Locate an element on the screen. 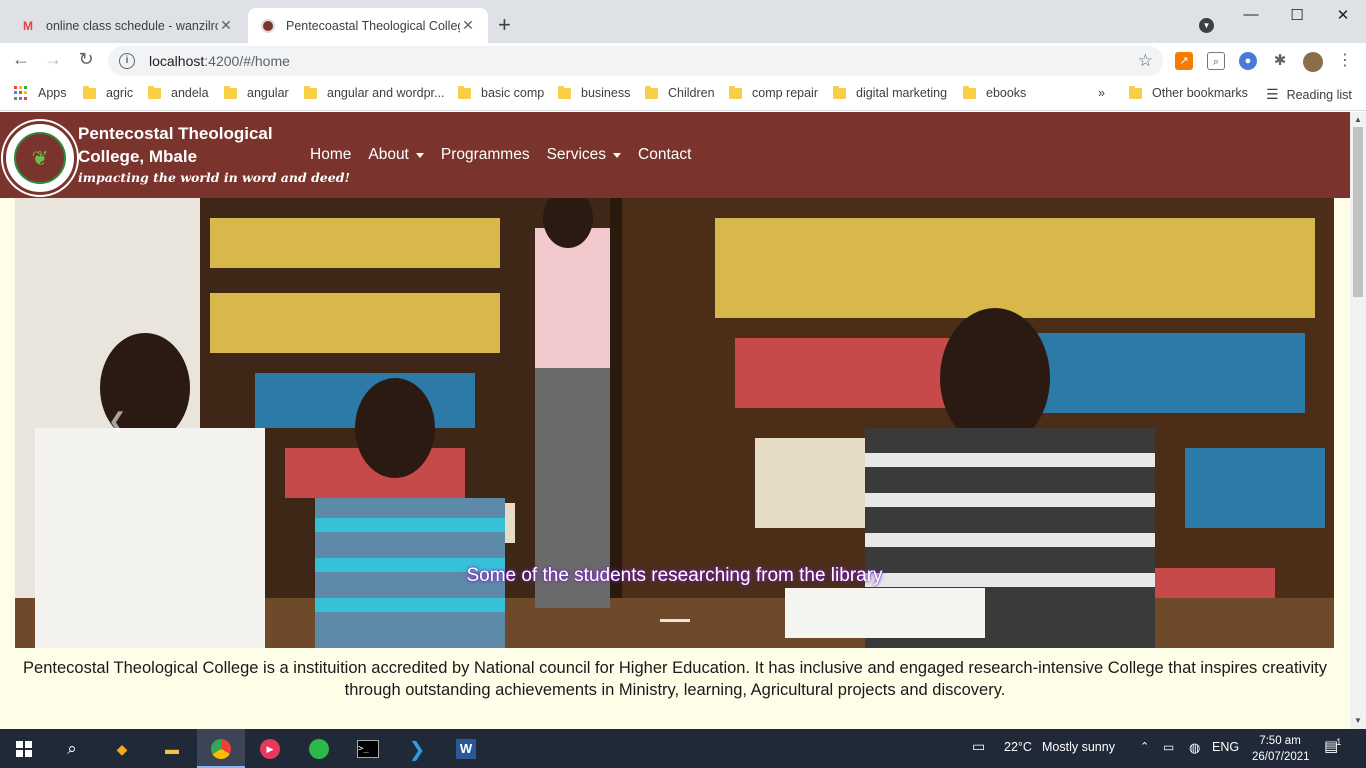 This screenshot has height=768, width=1366. bookmark-folder: agric is located at coordinates (108, 92).